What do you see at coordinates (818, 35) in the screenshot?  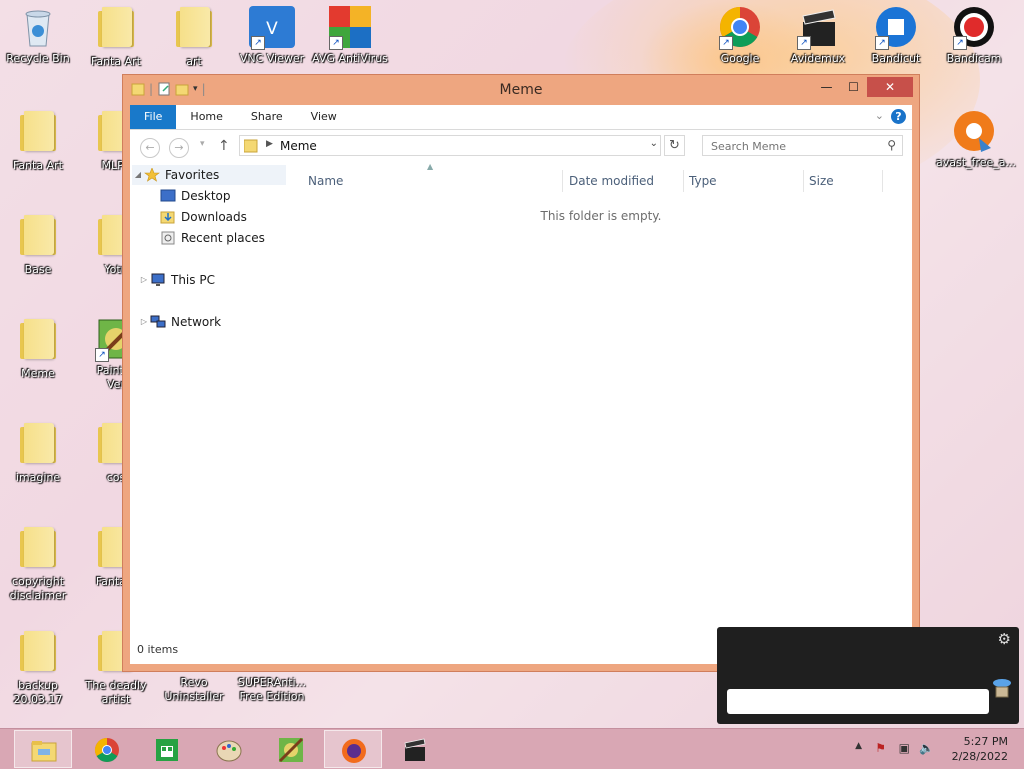 I see `desktop-icon-avidemux: ↗ Avidemux` at bounding box center [818, 35].